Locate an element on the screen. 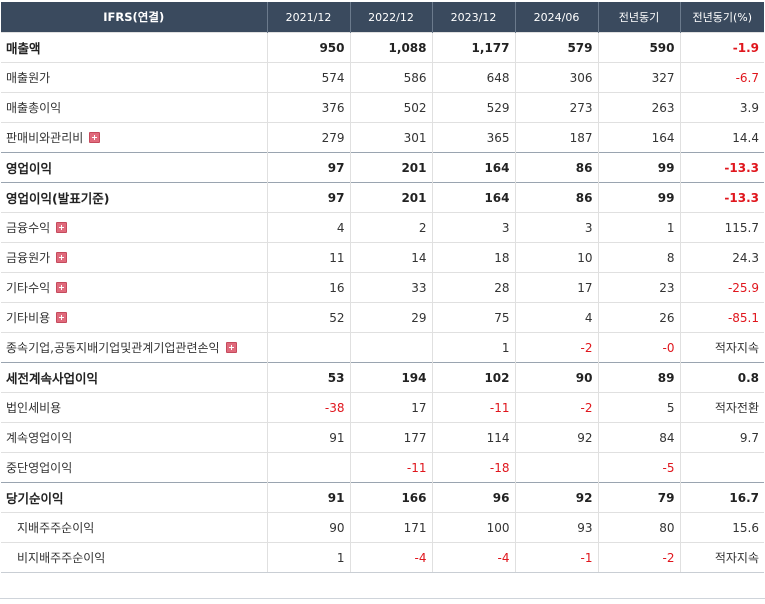  value-cell: 187 is located at coordinates (556, 137).